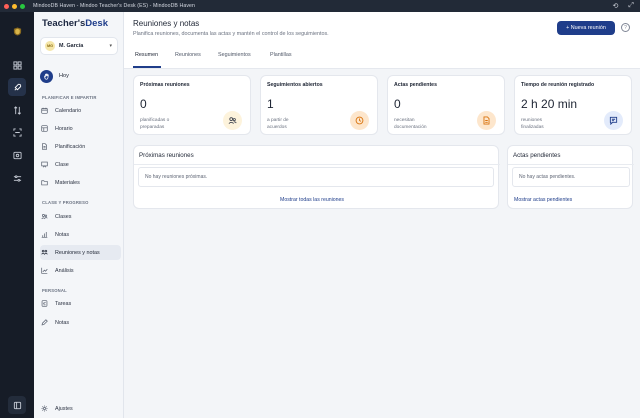 The width and height of the screenshot is (640, 418). I want to click on note-icon, so click(44, 322).